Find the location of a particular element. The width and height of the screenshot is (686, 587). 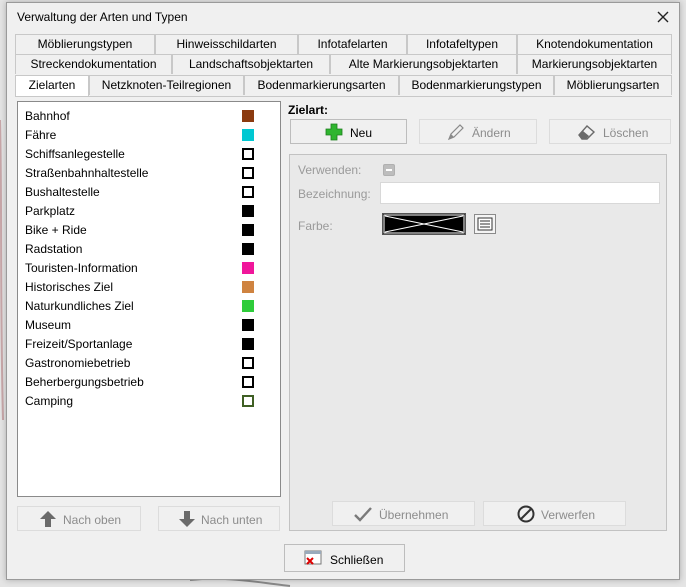

list-item-label: Radstation is located at coordinates (54, 249).